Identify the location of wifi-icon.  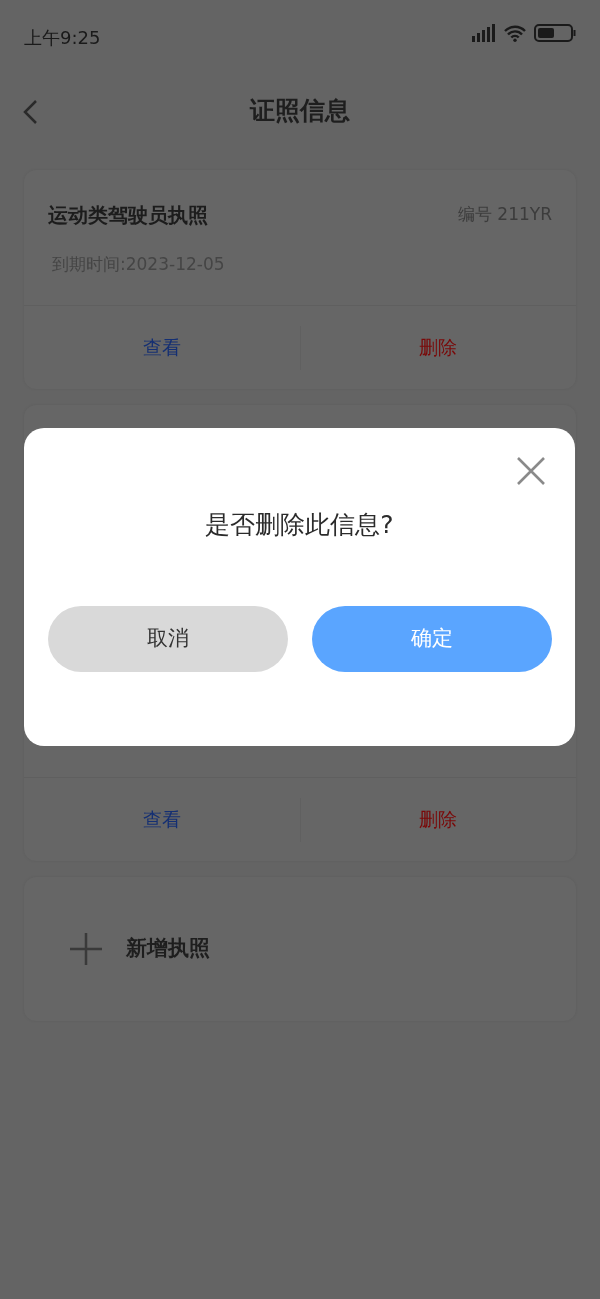
(515, 33).